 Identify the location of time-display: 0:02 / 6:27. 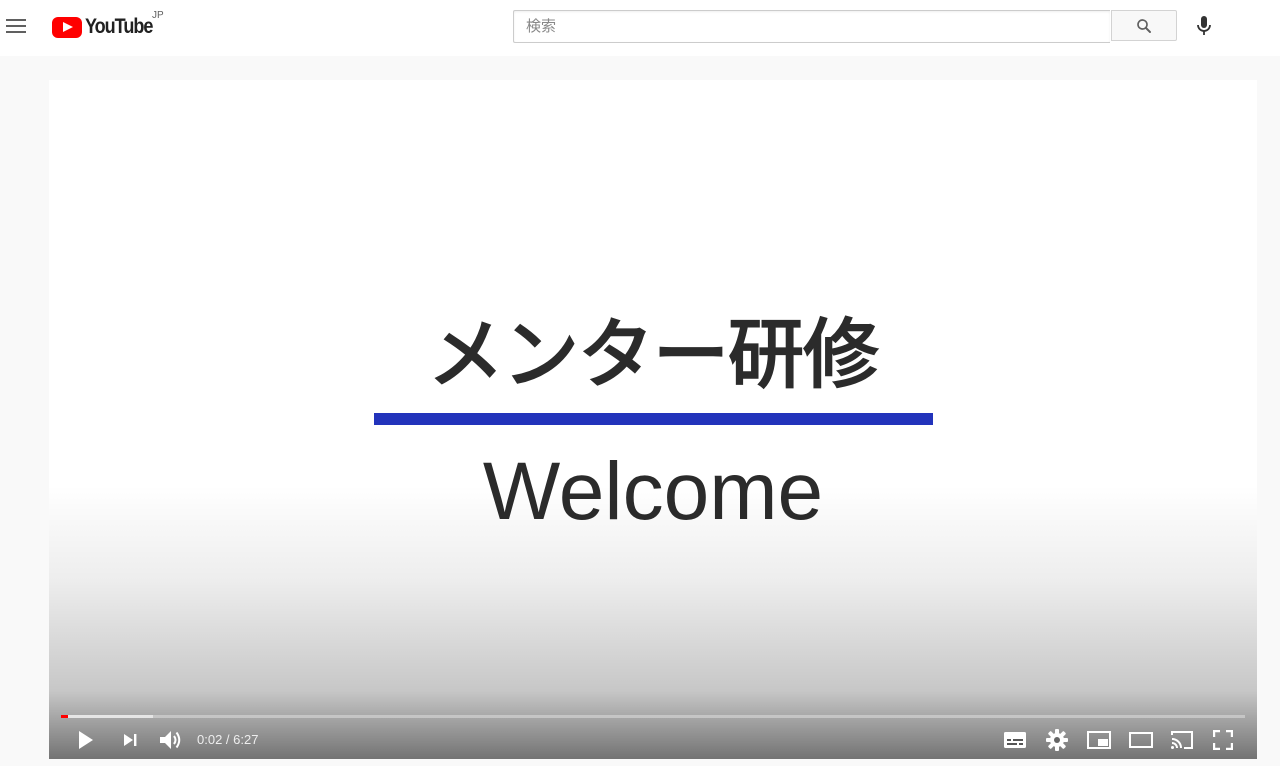
(228, 739).